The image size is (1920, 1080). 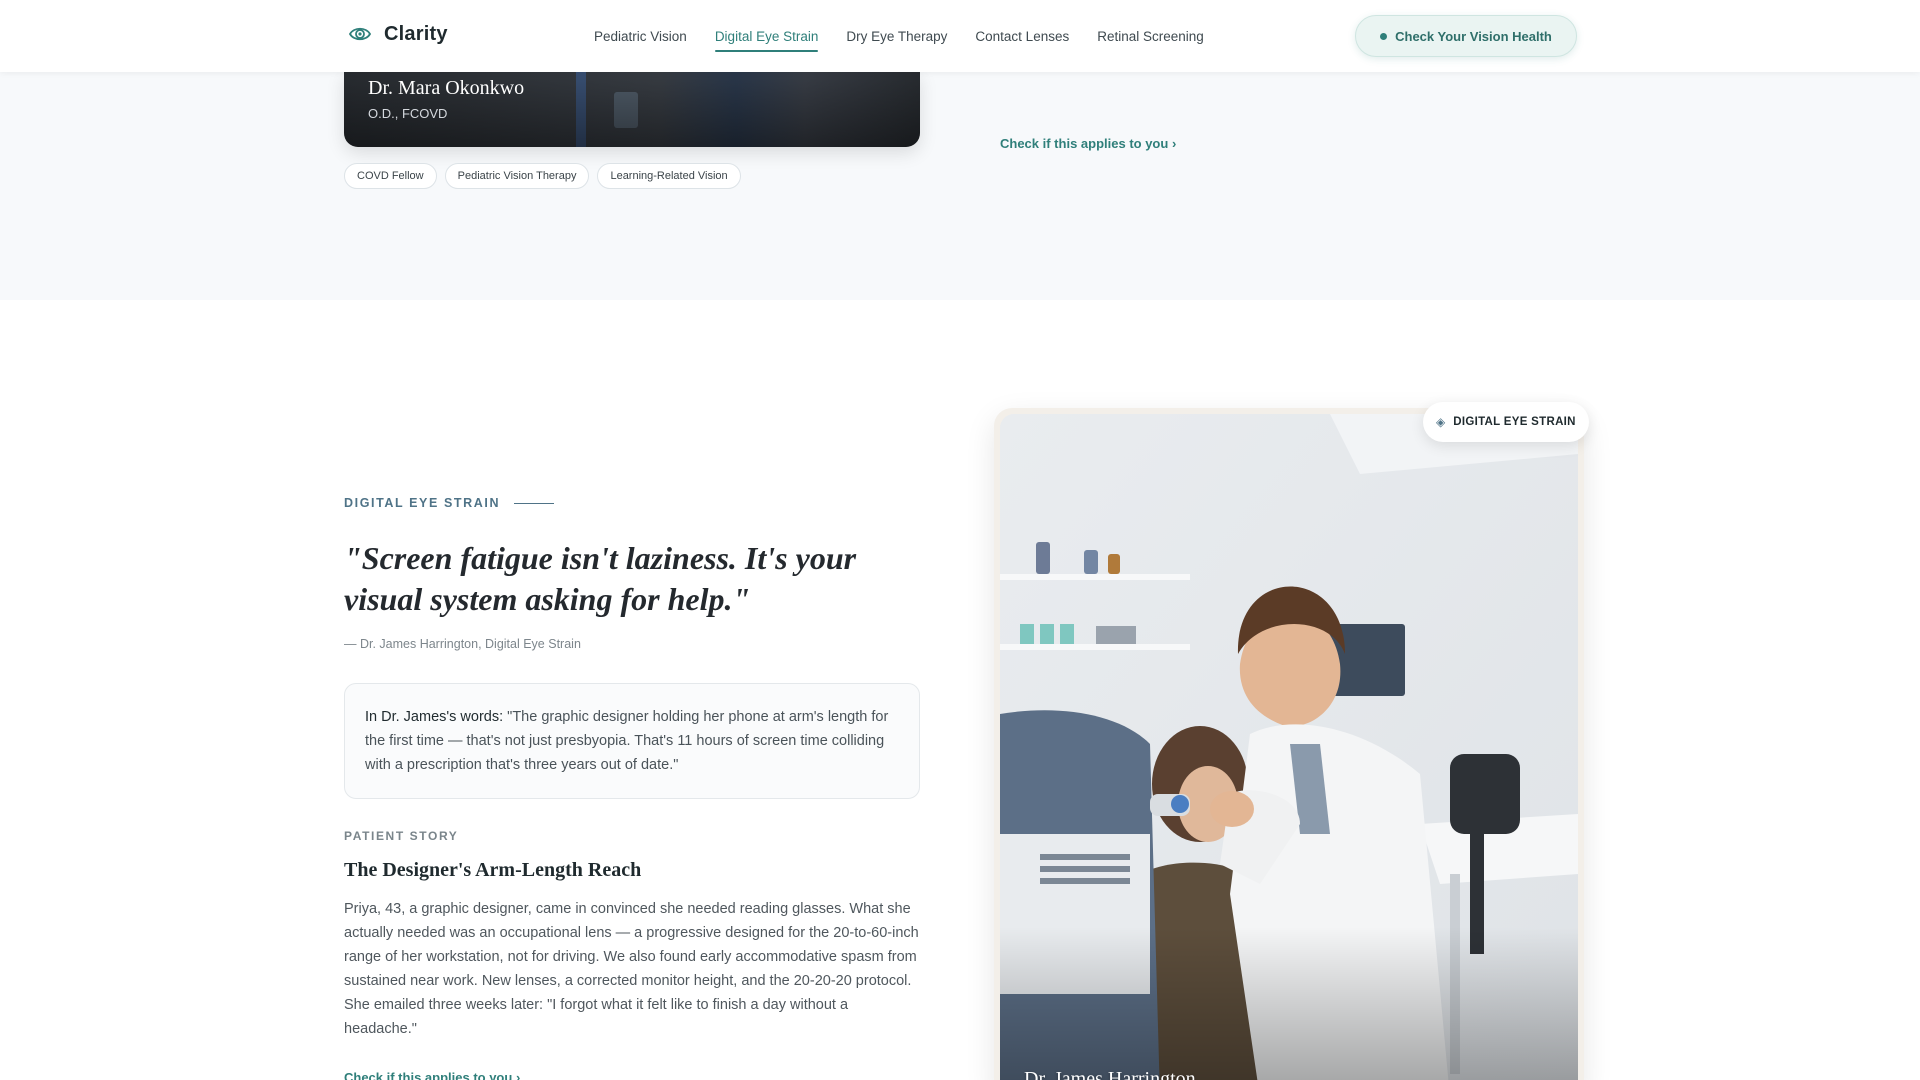 I want to click on doctor-credentials: O.D., FCOVD, so click(x=408, y=113).